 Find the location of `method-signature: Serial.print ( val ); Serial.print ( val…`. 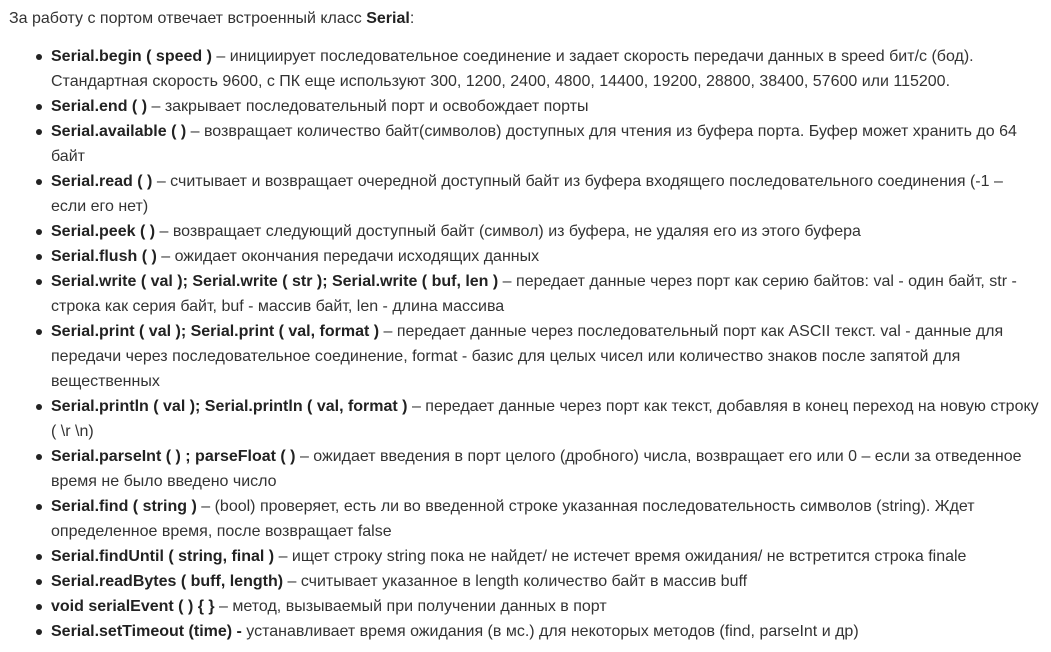

method-signature: Serial.print ( val ); Serial.print ( val… is located at coordinates (215, 331).